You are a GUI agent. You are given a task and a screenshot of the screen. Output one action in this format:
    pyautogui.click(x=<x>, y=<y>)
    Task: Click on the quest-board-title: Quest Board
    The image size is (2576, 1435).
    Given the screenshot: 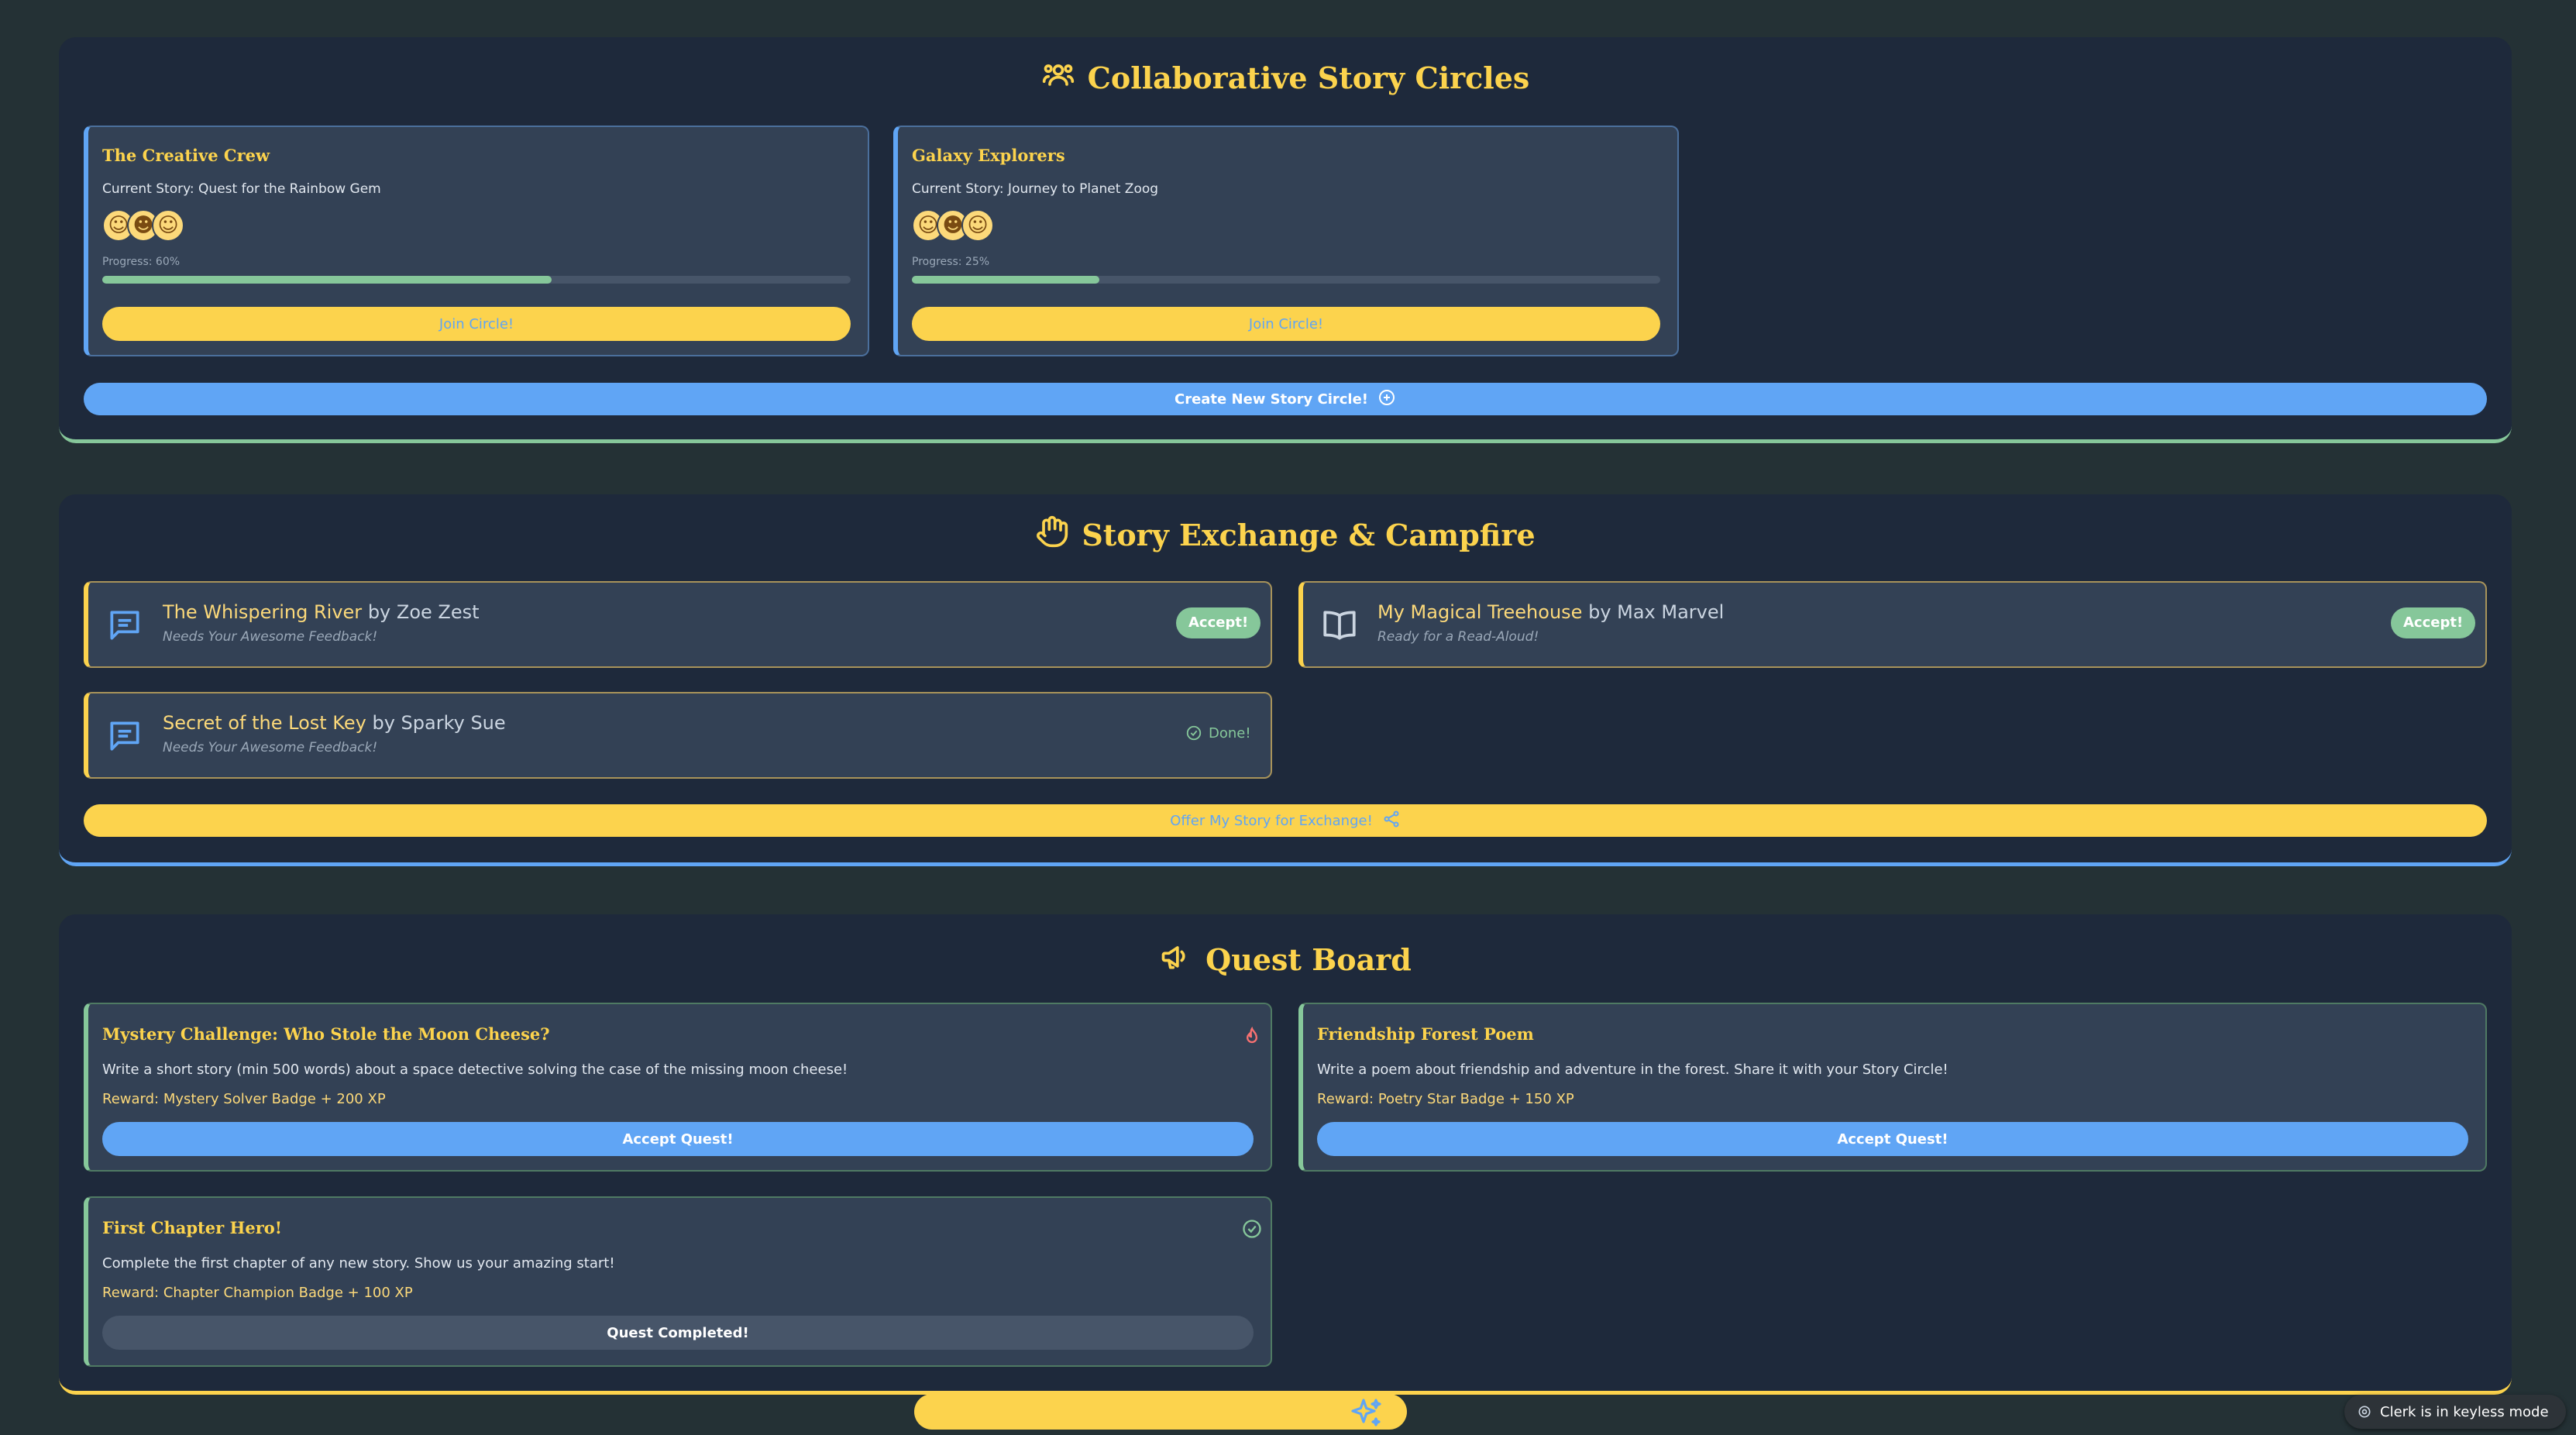 What is the action you would take?
    pyautogui.click(x=1308, y=959)
    